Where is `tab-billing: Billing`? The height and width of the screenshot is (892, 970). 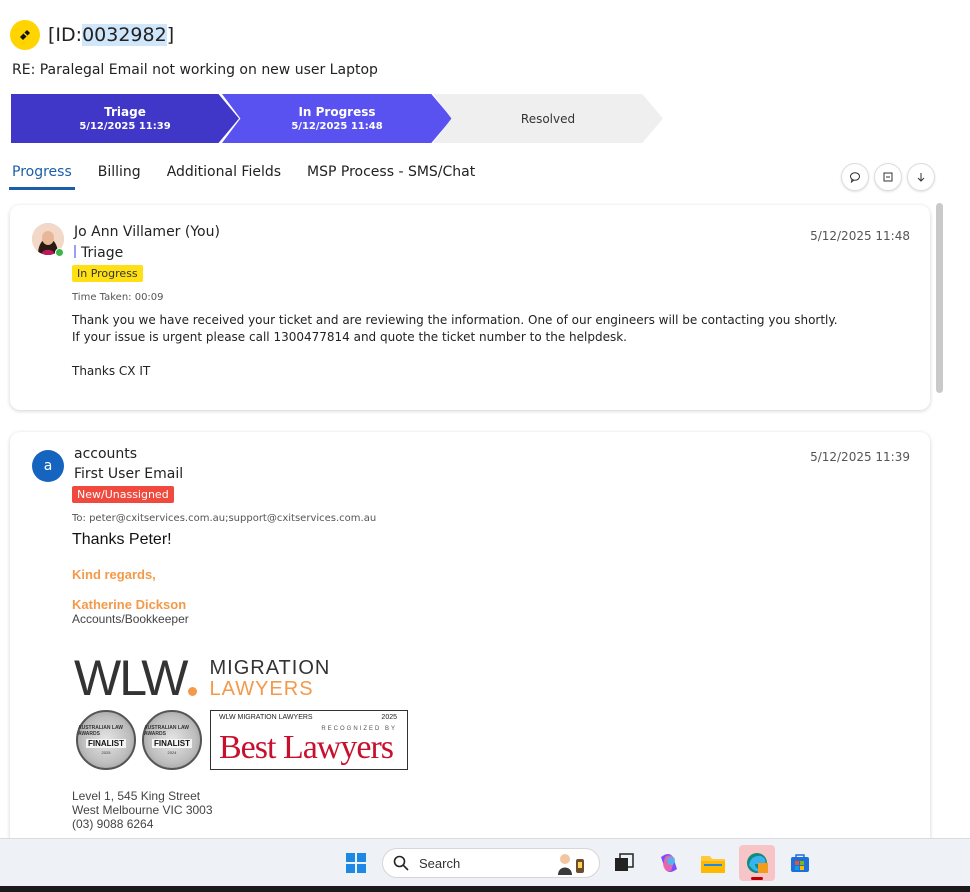
tab-billing: Billing is located at coordinates (119, 176).